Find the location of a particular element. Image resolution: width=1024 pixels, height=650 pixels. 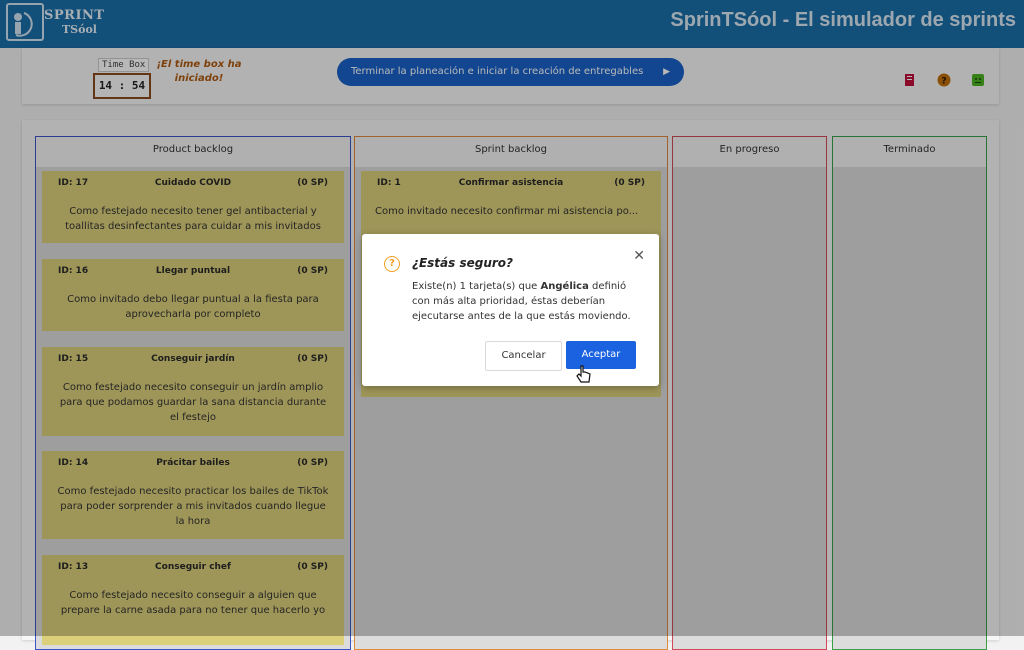

dialog-message-pre: Existe(n) 1 tarjeta(s) que is located at coordinates (476, 286).